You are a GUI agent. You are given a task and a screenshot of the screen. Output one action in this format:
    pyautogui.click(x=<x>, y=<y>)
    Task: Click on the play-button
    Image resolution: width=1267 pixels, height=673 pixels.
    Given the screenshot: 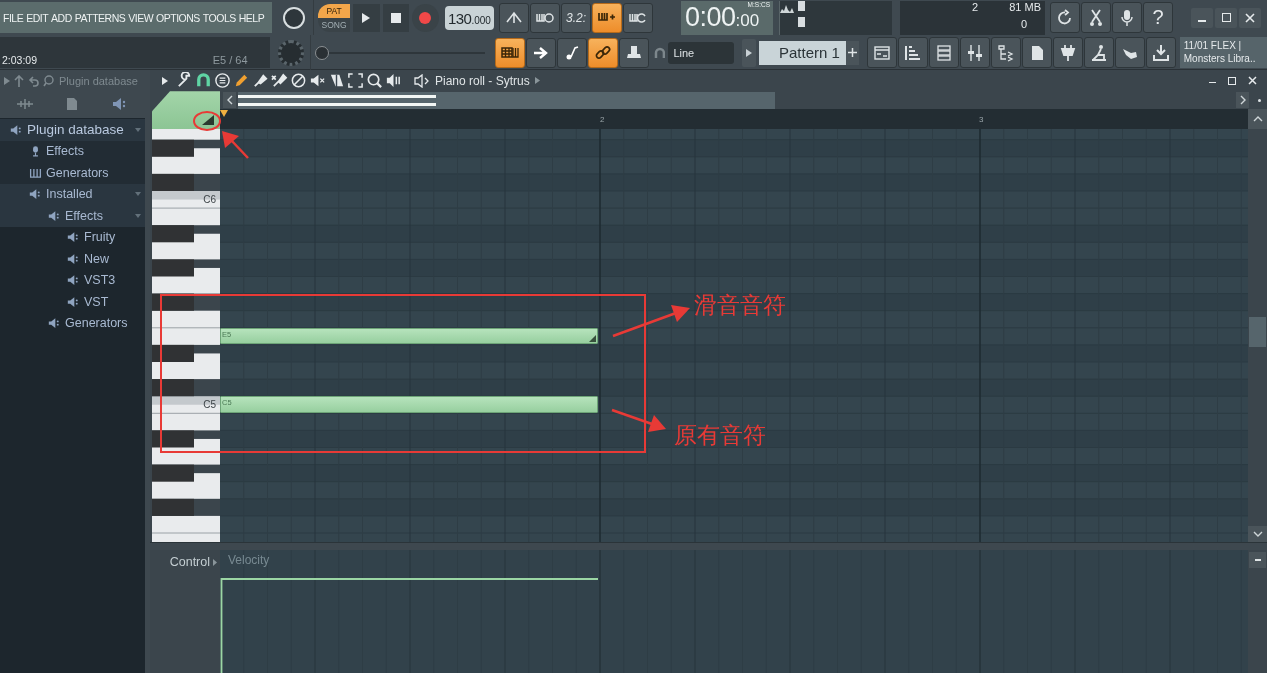 What is the action you would take?
    pyautogui.click(x=366, y=17)
    